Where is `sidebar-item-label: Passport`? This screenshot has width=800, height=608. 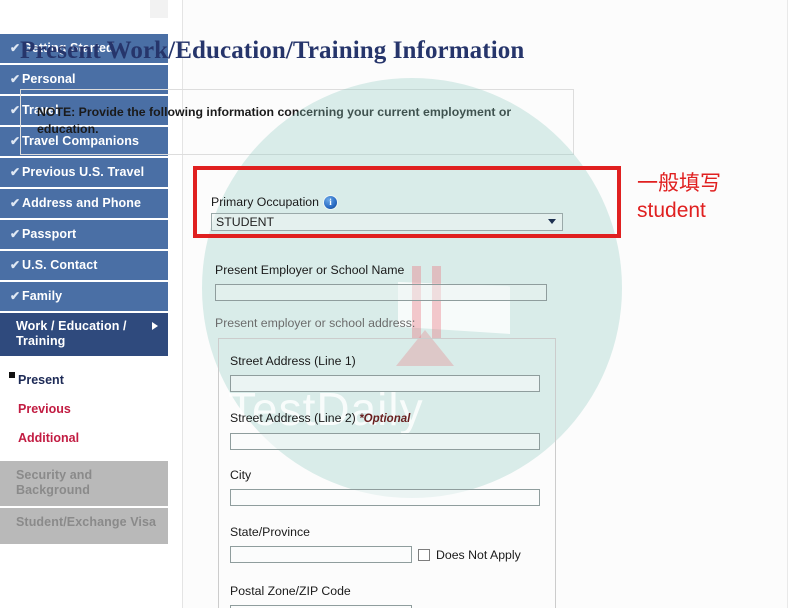
sidebar-item-label: Passport is located at coordinates (49, 234).